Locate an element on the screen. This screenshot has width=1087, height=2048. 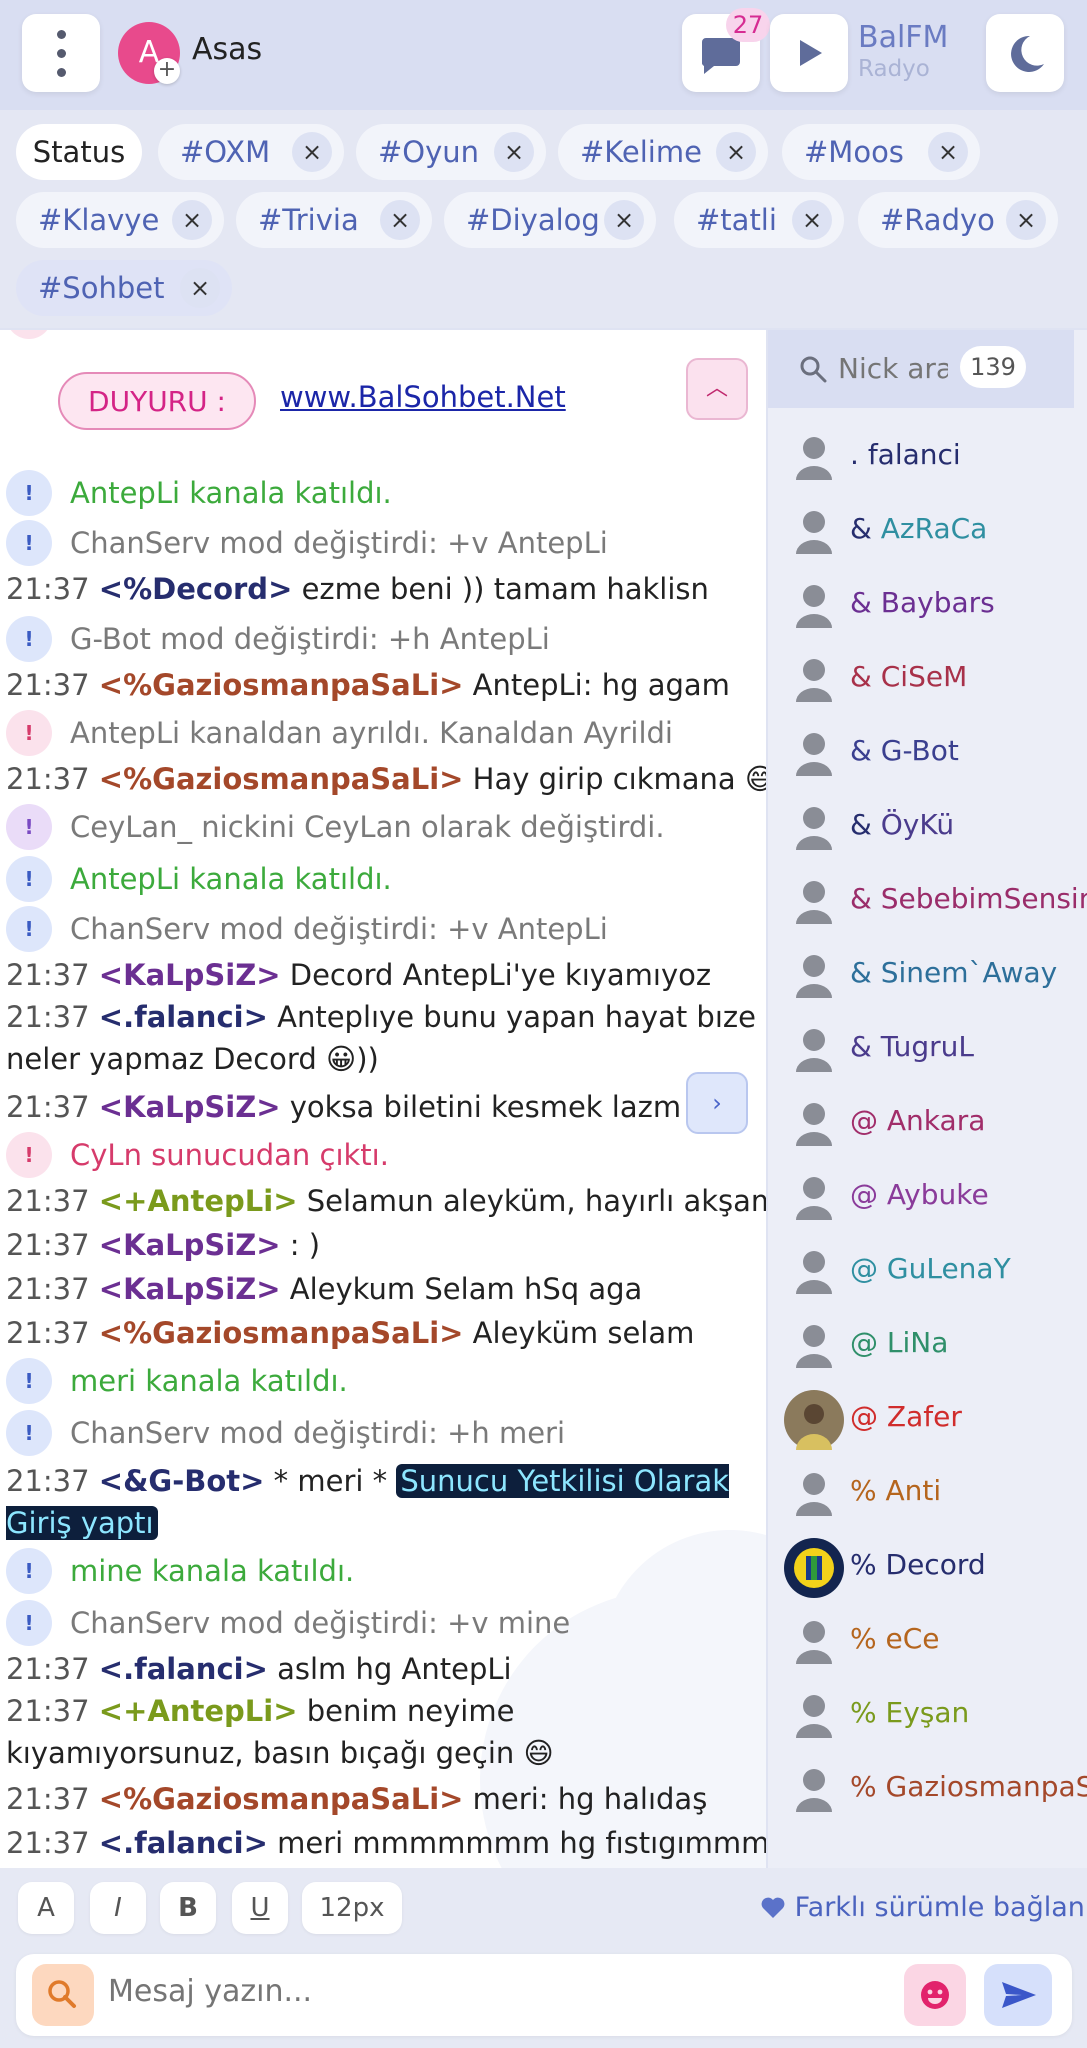
tab-klavye: #Klavye × is located at coordinates (120, 220).